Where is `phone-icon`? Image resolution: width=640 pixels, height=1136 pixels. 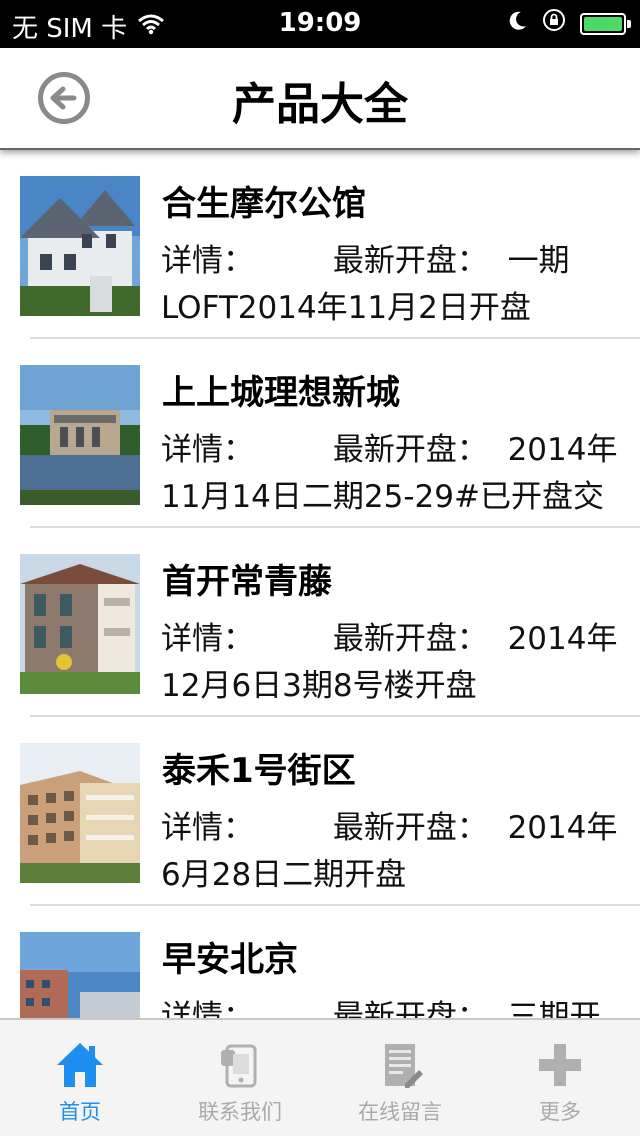
phone-icon is located at coordinates (239, 1066).